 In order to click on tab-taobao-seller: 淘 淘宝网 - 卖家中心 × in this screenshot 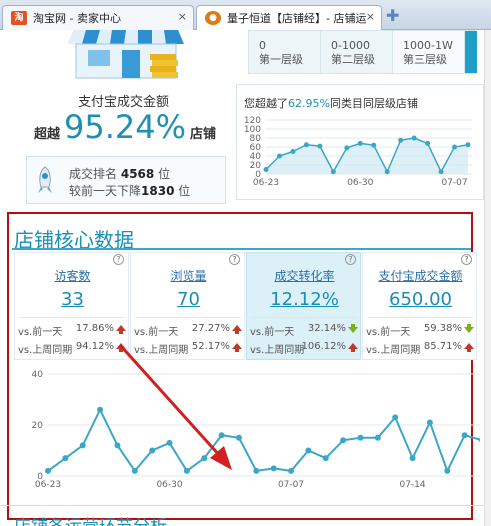, I will do `click(98, 17)`.